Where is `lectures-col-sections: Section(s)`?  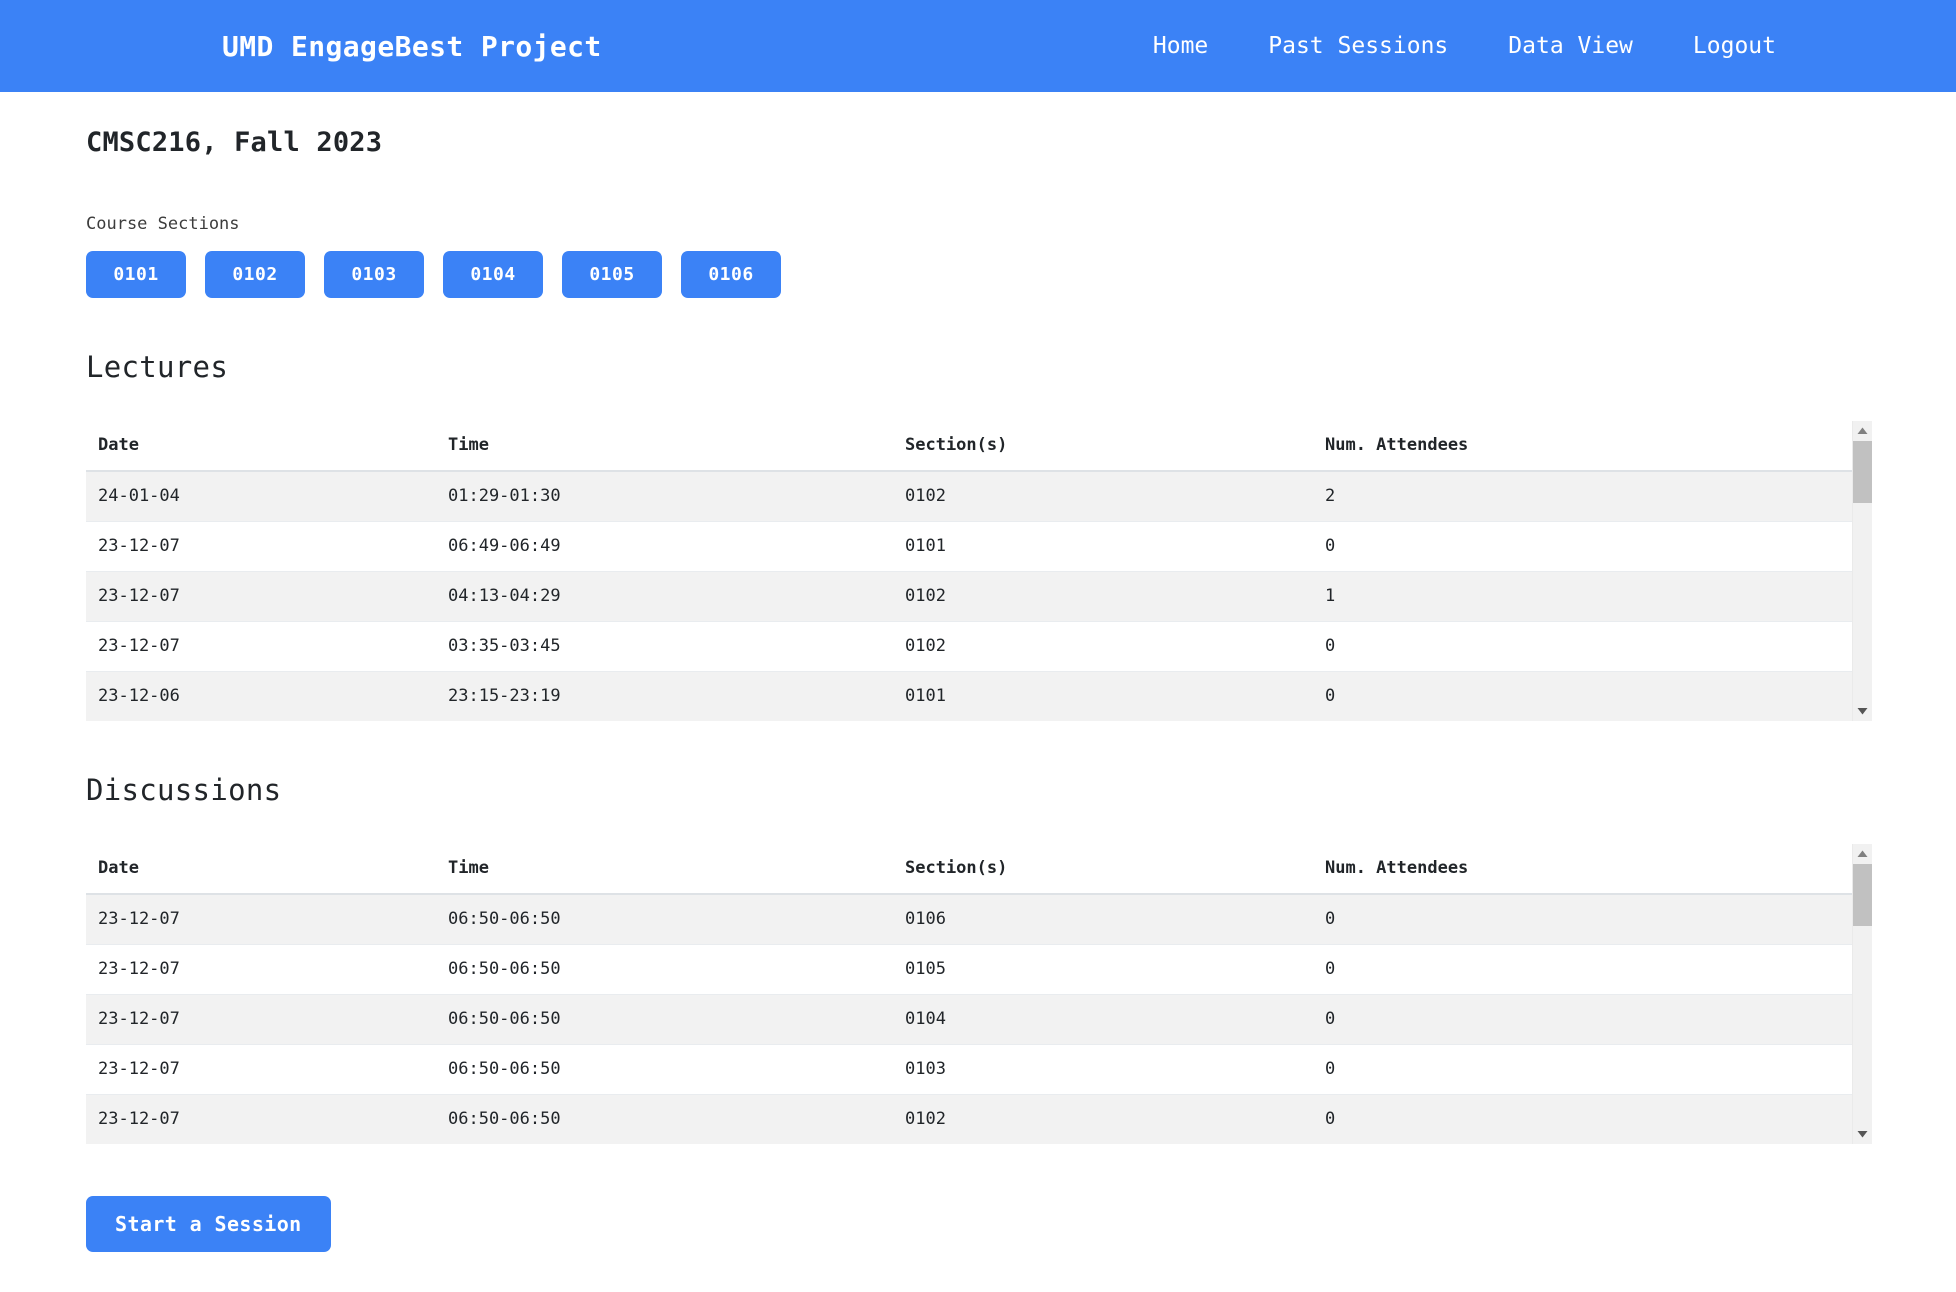
lectures-col-sections: Section(s) is located at coordinates (1103, 446).